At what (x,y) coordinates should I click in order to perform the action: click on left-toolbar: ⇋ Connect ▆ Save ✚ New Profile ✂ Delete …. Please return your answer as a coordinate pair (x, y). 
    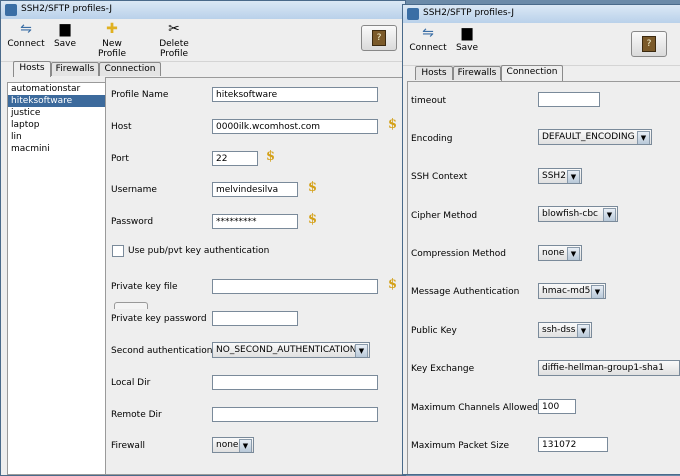
    Looking at the image, I should click on (203, 40).